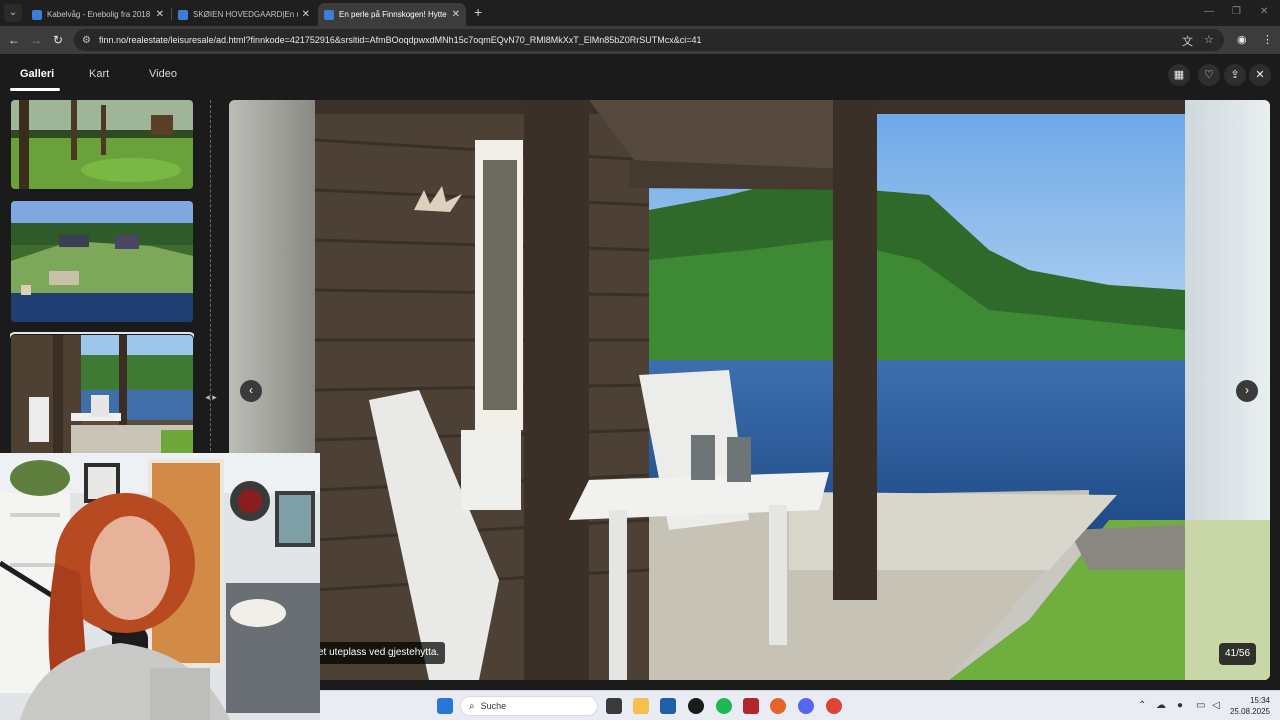 The width and height of the screenshot is (1280, 720). What do you see at coordinates (379, 653) in the screenshot?
I see `photo-caption: et uteplass ved gjestehytta.` at bounding box center [379, 653].